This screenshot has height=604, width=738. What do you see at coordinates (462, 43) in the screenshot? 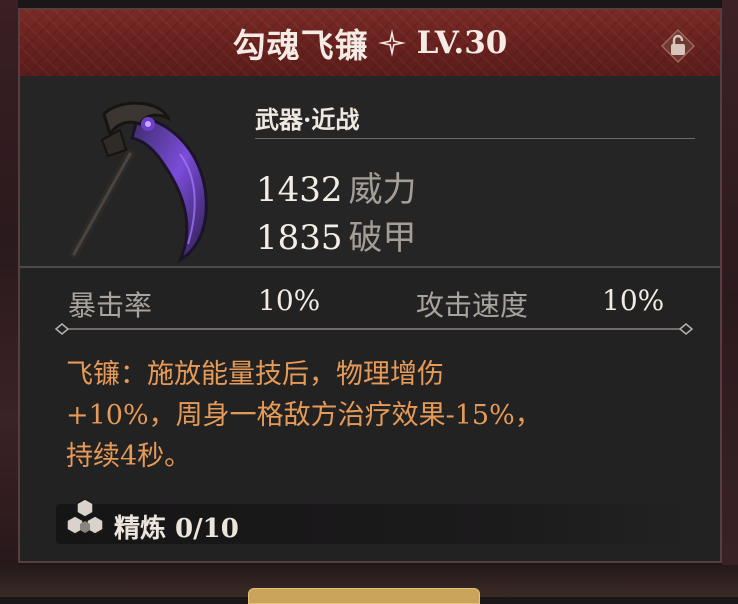
I see `item-level: LV.30` at bounding box center [462, 43].